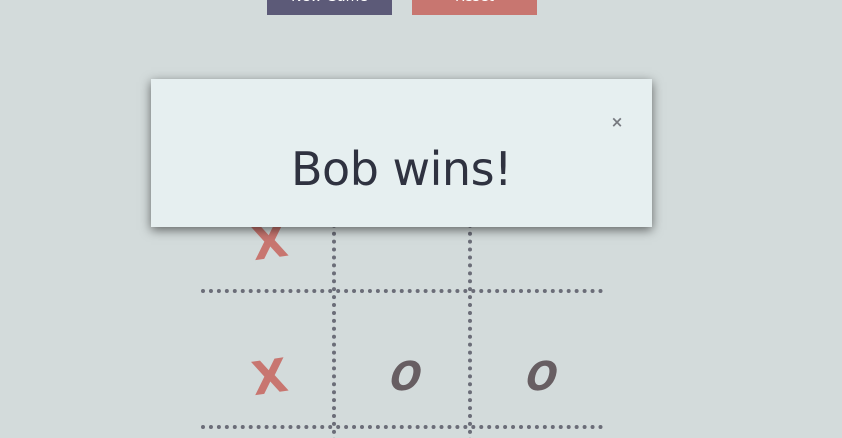 Image resolution: width=842 pixels, height=438 pixels. Describe the element at coordinates (329, 7) in the screenshot. I see `new-game-button: New Game` at that location.